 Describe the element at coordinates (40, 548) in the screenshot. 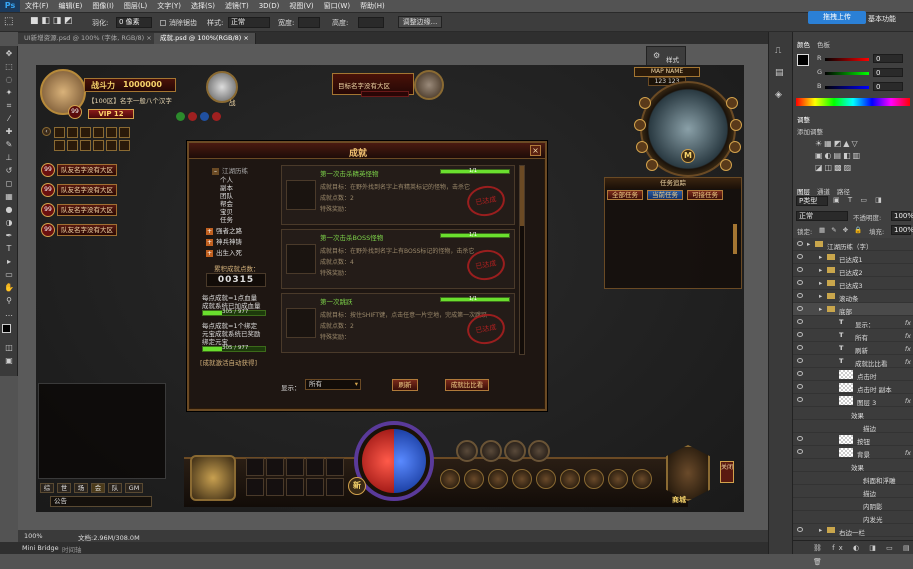

I see `tab-mini-bridge: Mini Bridge` at that location.